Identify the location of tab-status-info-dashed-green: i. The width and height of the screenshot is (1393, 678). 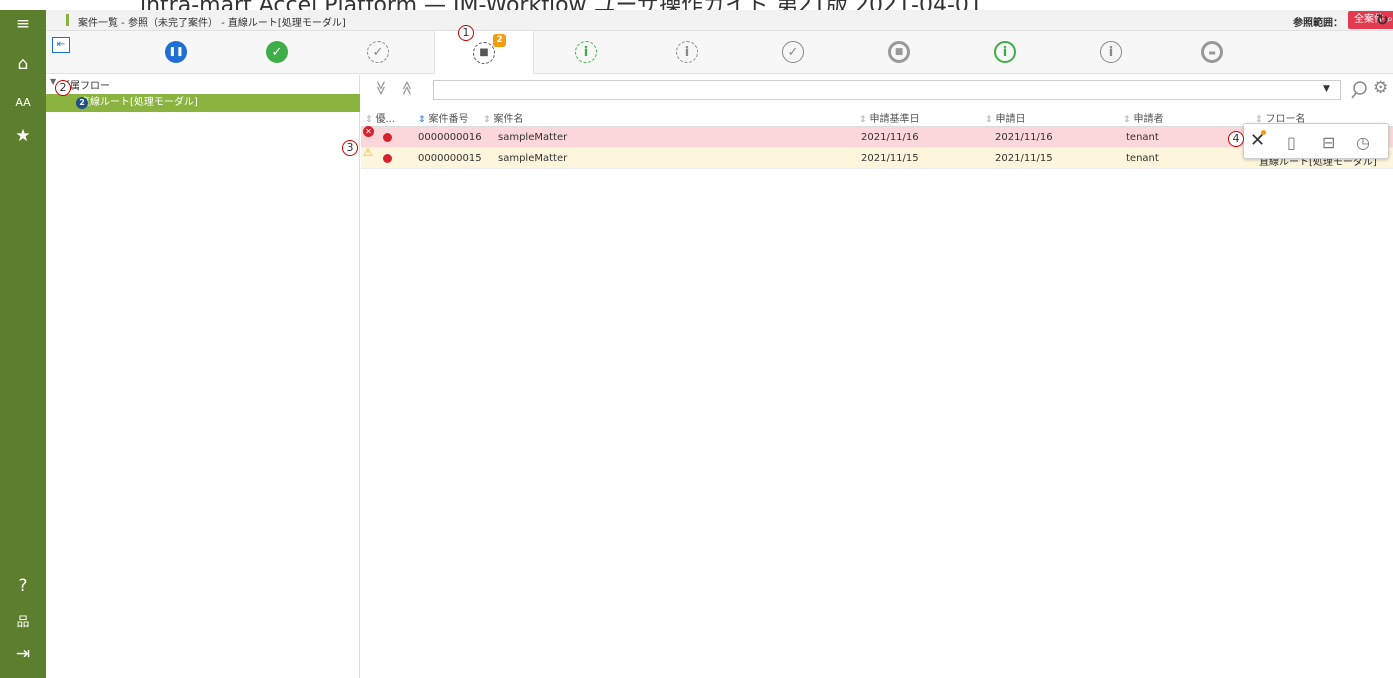
(586, 52).